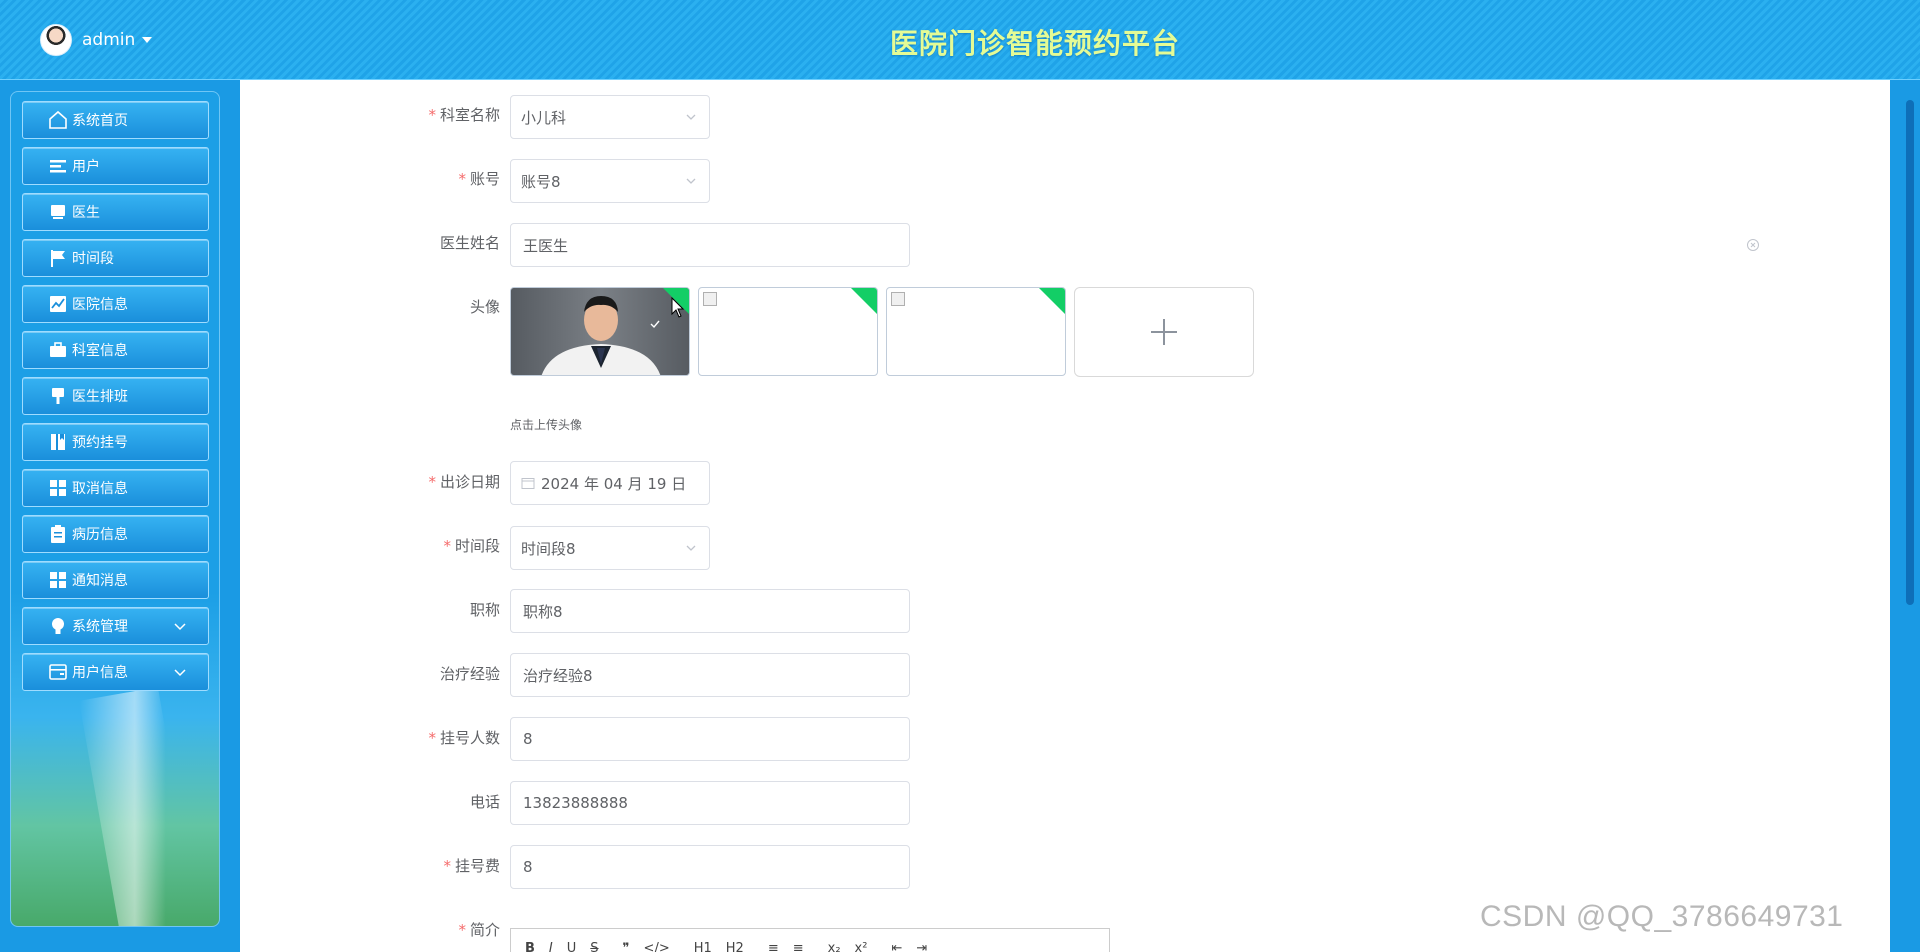 Image resolution: width=1920 pixels, height=952 pixels. Describe the element at coordinates (484, 307) in the screenshot. I see `avatar-label: 头像` at that location.